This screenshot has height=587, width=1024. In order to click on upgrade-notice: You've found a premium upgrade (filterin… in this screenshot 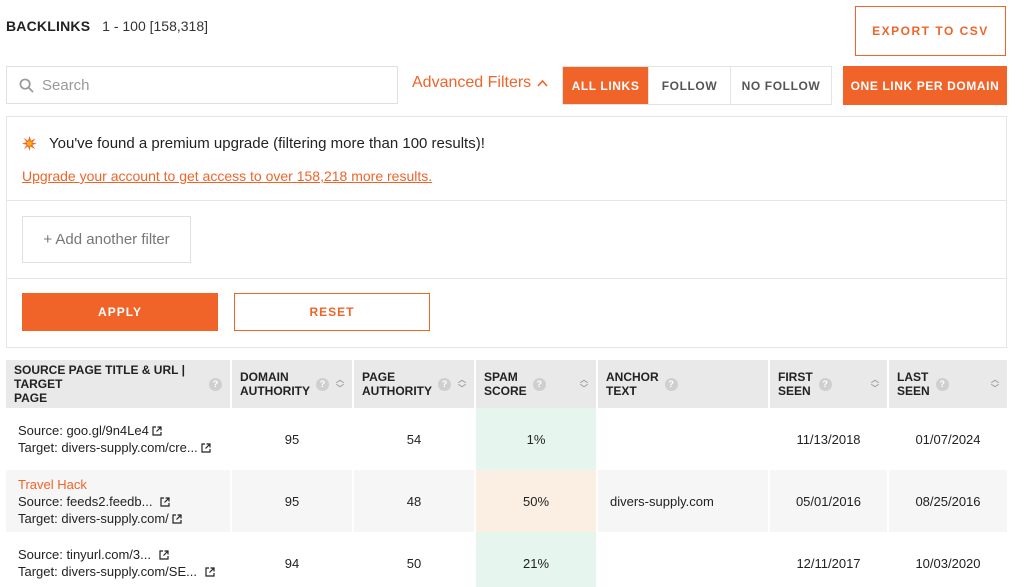, I will do `click(506, 159)`.